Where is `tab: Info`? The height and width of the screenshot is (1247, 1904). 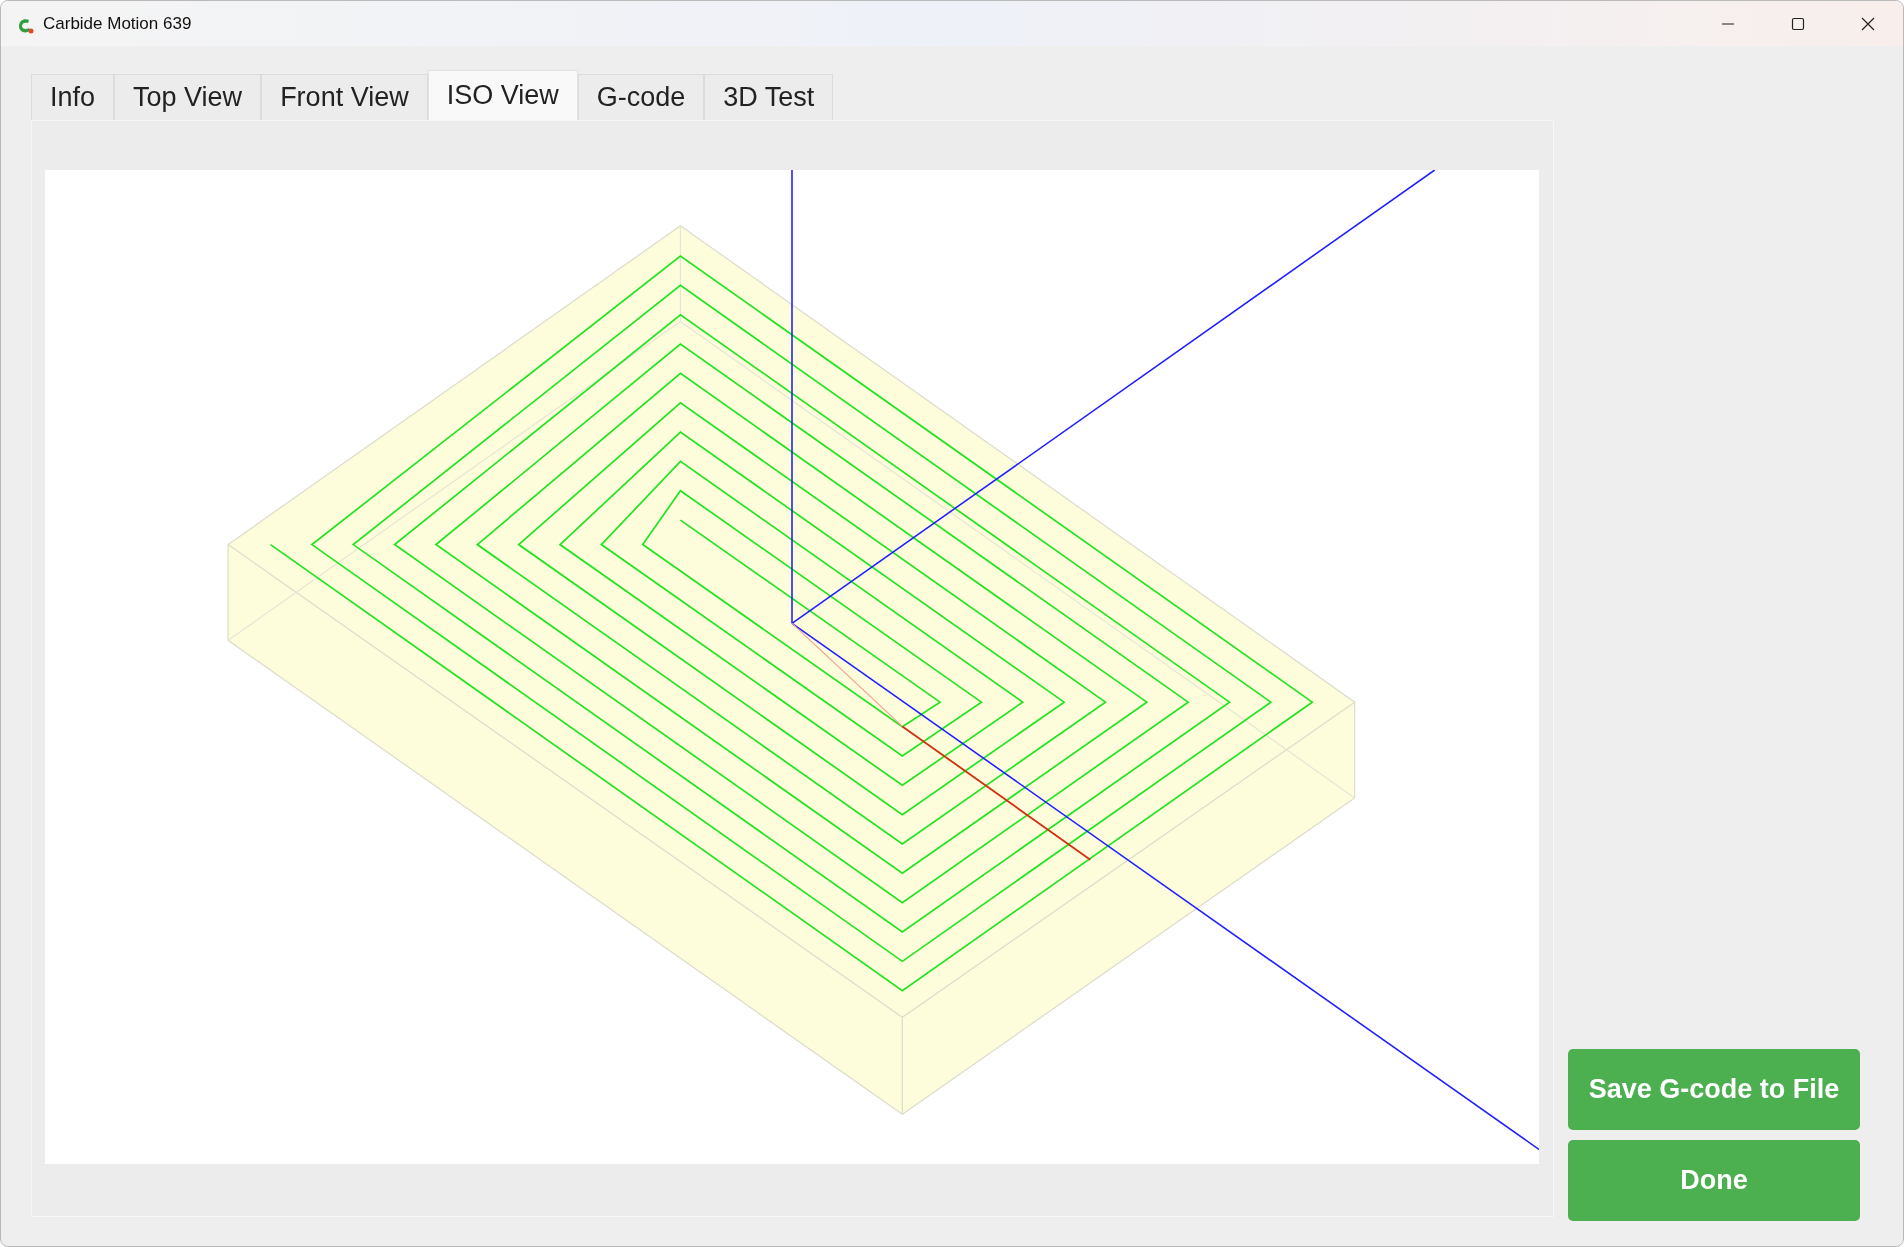
tab: Info is located at coordinates (73, 97).